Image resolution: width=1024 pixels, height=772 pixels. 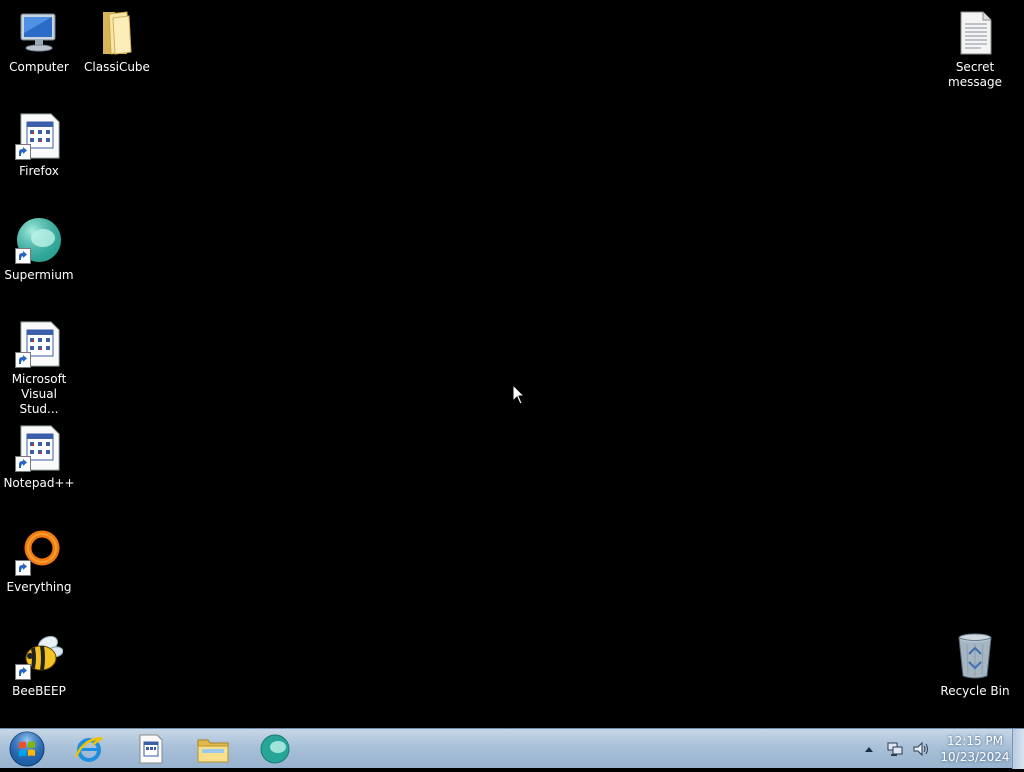 I want to click on computer-desktop-icon: Computer, so click(x=39, y=41).